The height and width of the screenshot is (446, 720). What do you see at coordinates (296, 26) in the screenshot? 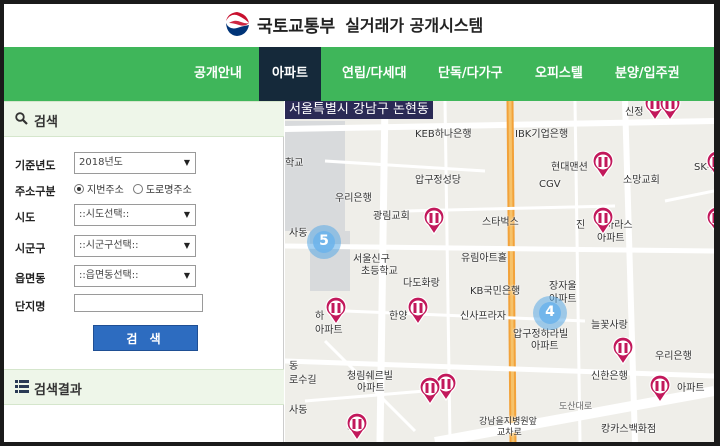
I see `ministry-name: 국토교통부` at bounding box center [296, 26].